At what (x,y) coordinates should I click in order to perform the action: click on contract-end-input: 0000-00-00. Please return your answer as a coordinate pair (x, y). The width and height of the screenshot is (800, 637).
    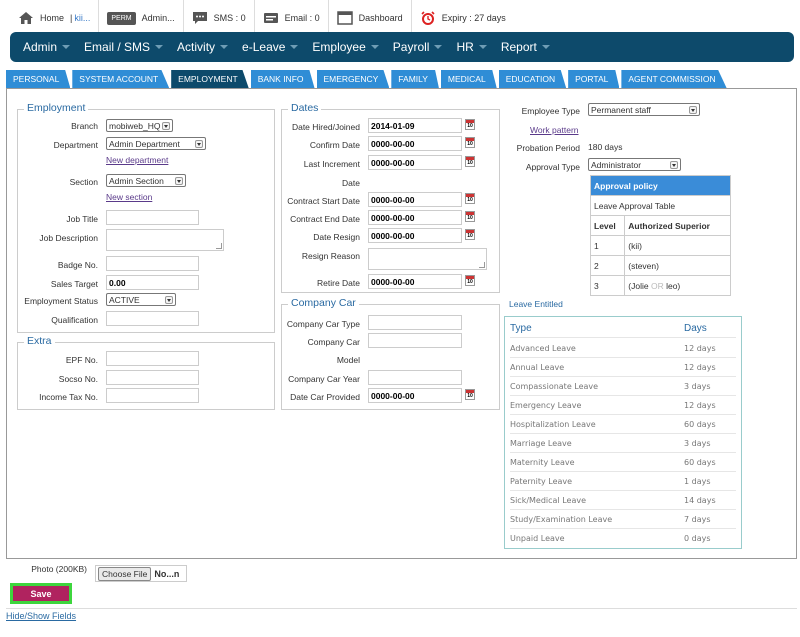
    Looking at the image, I should click on (415, 217).